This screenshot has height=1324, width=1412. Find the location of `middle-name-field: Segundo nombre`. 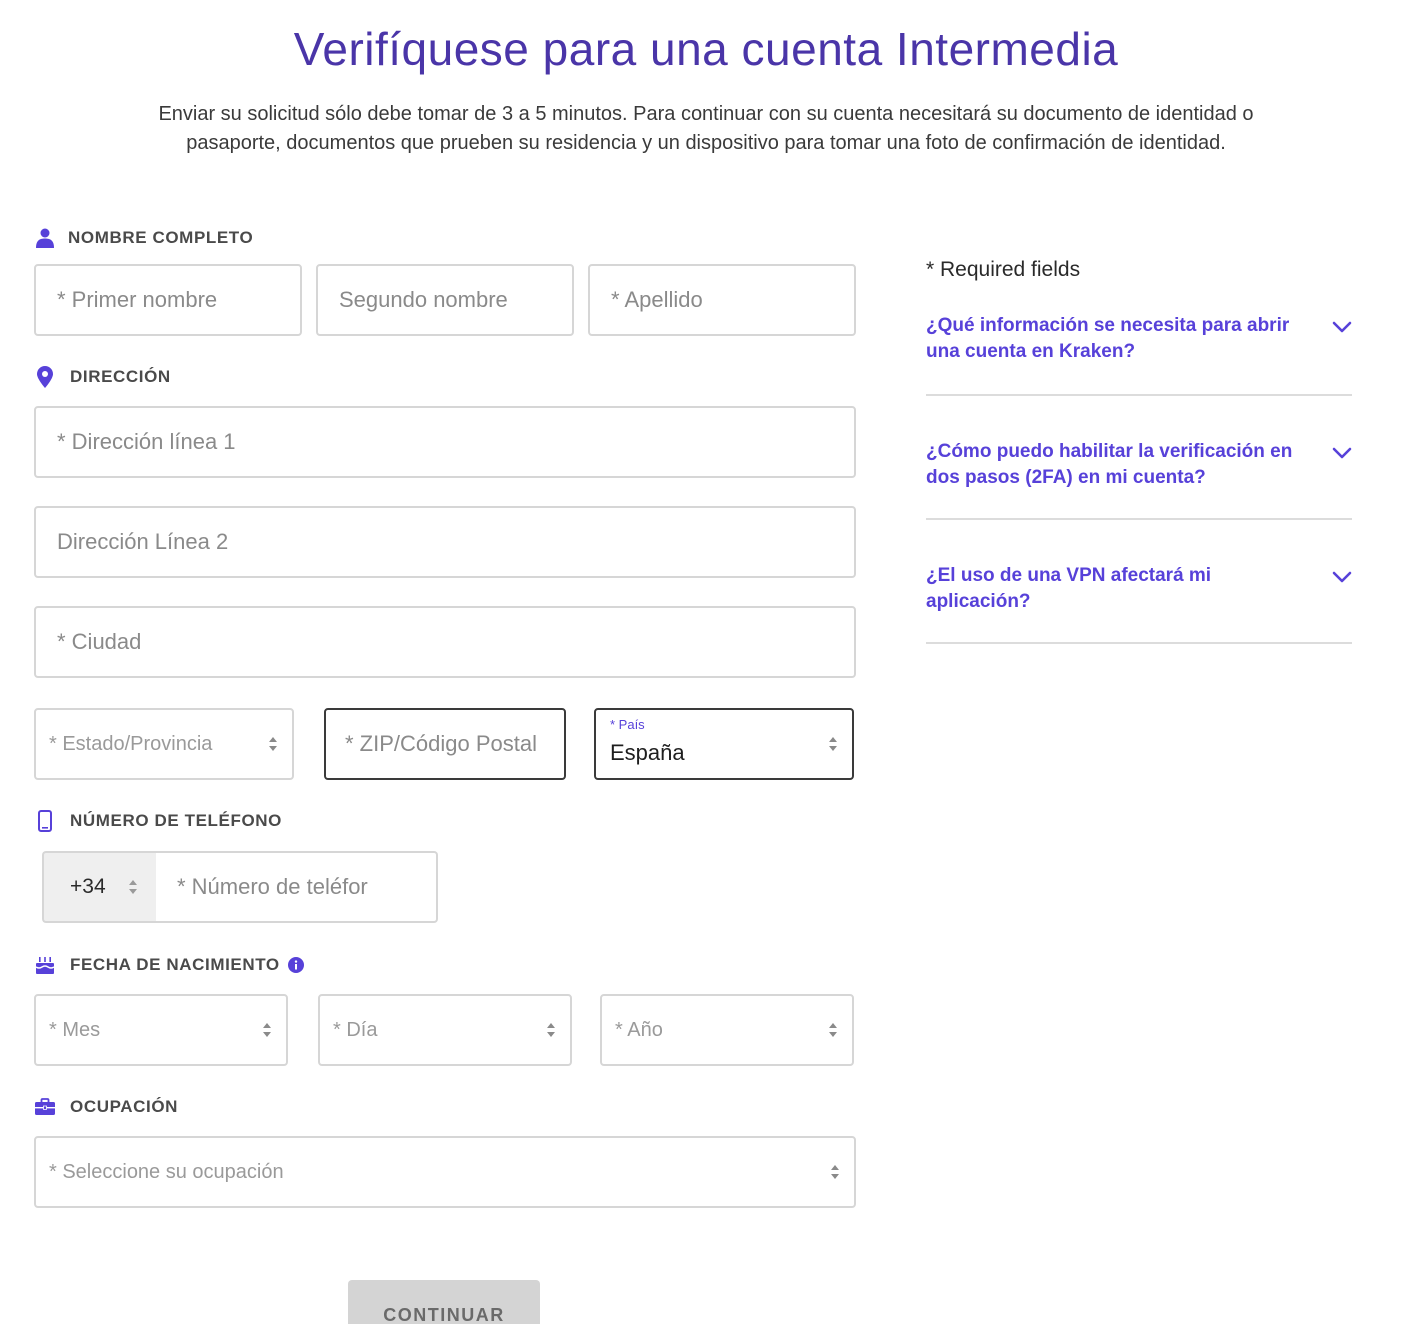

middle-name-field: Segundo nombre is located at coordinates (445, 300).